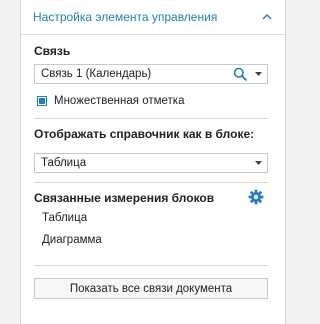 This screenshot has height=324, width=320. Describe the element at coordinates (125, 17) in the screenshot. I see `panel-title: Настройка элемента управления` at that location.